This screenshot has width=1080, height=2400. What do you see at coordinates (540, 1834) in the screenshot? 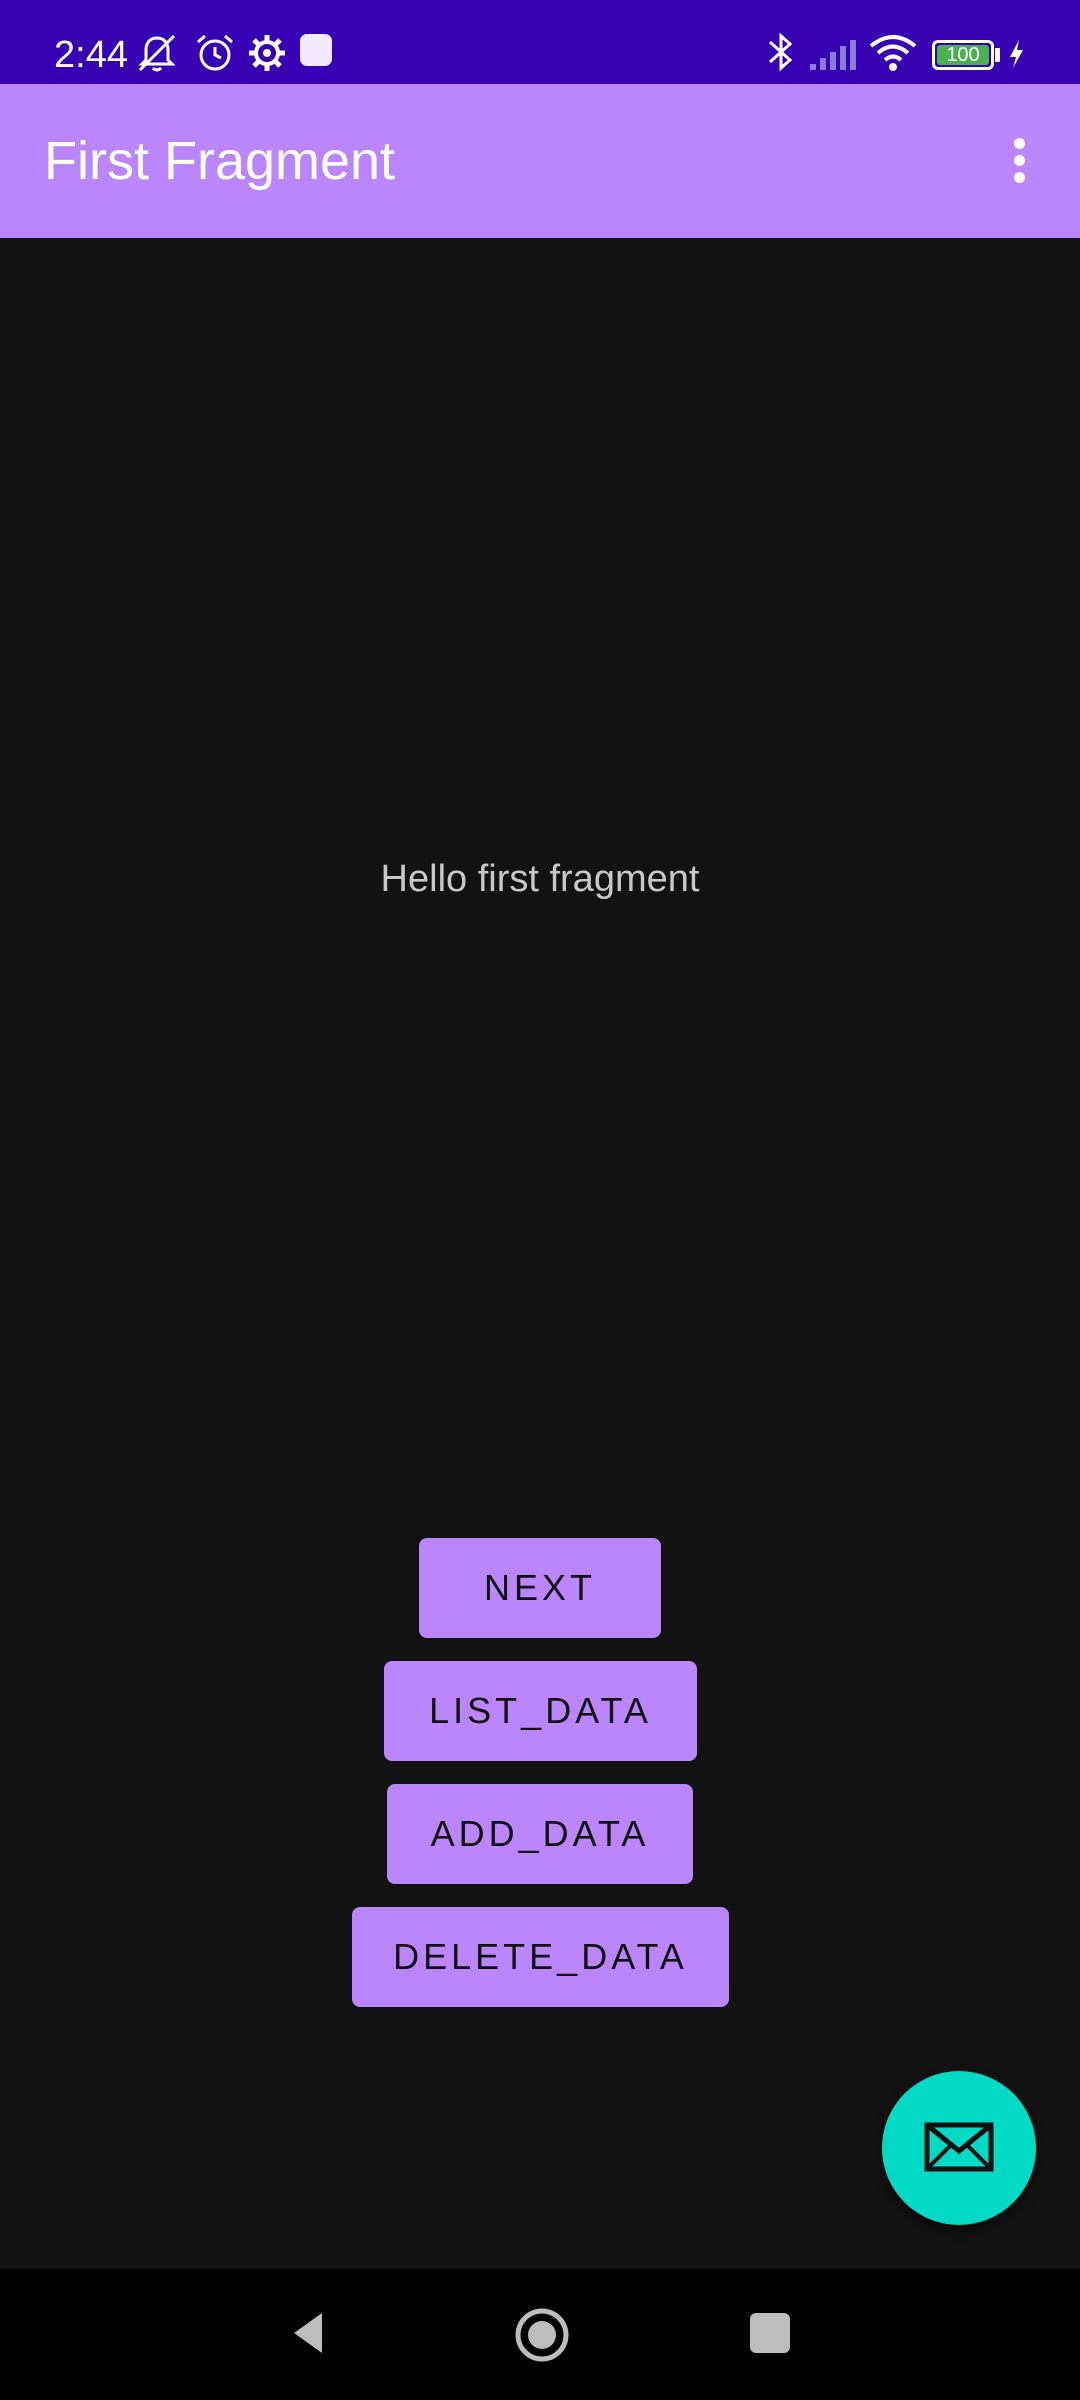
I see `add-data-button: ADD_DATA` at bounding box center [540, 1834].